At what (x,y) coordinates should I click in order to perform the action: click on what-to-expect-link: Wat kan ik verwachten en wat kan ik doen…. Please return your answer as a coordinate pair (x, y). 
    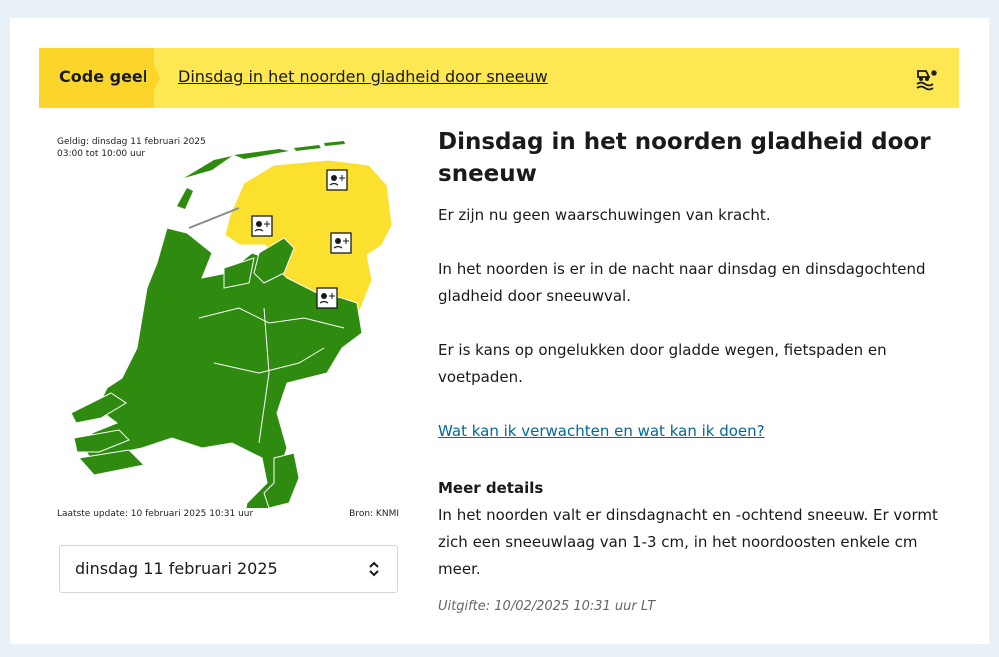
    Looking at the image, I should click on (601, 431).